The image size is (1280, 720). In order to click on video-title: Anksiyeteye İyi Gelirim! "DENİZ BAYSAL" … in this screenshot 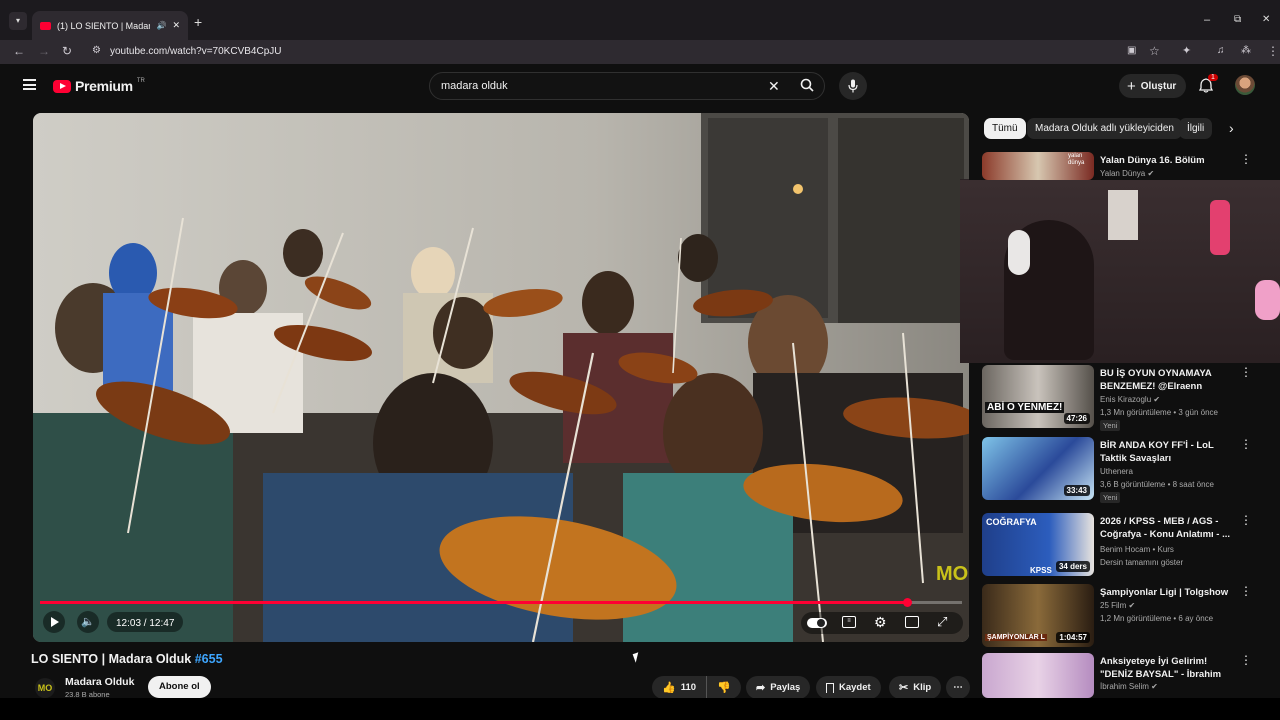, I will do `click(1169, 668)`.